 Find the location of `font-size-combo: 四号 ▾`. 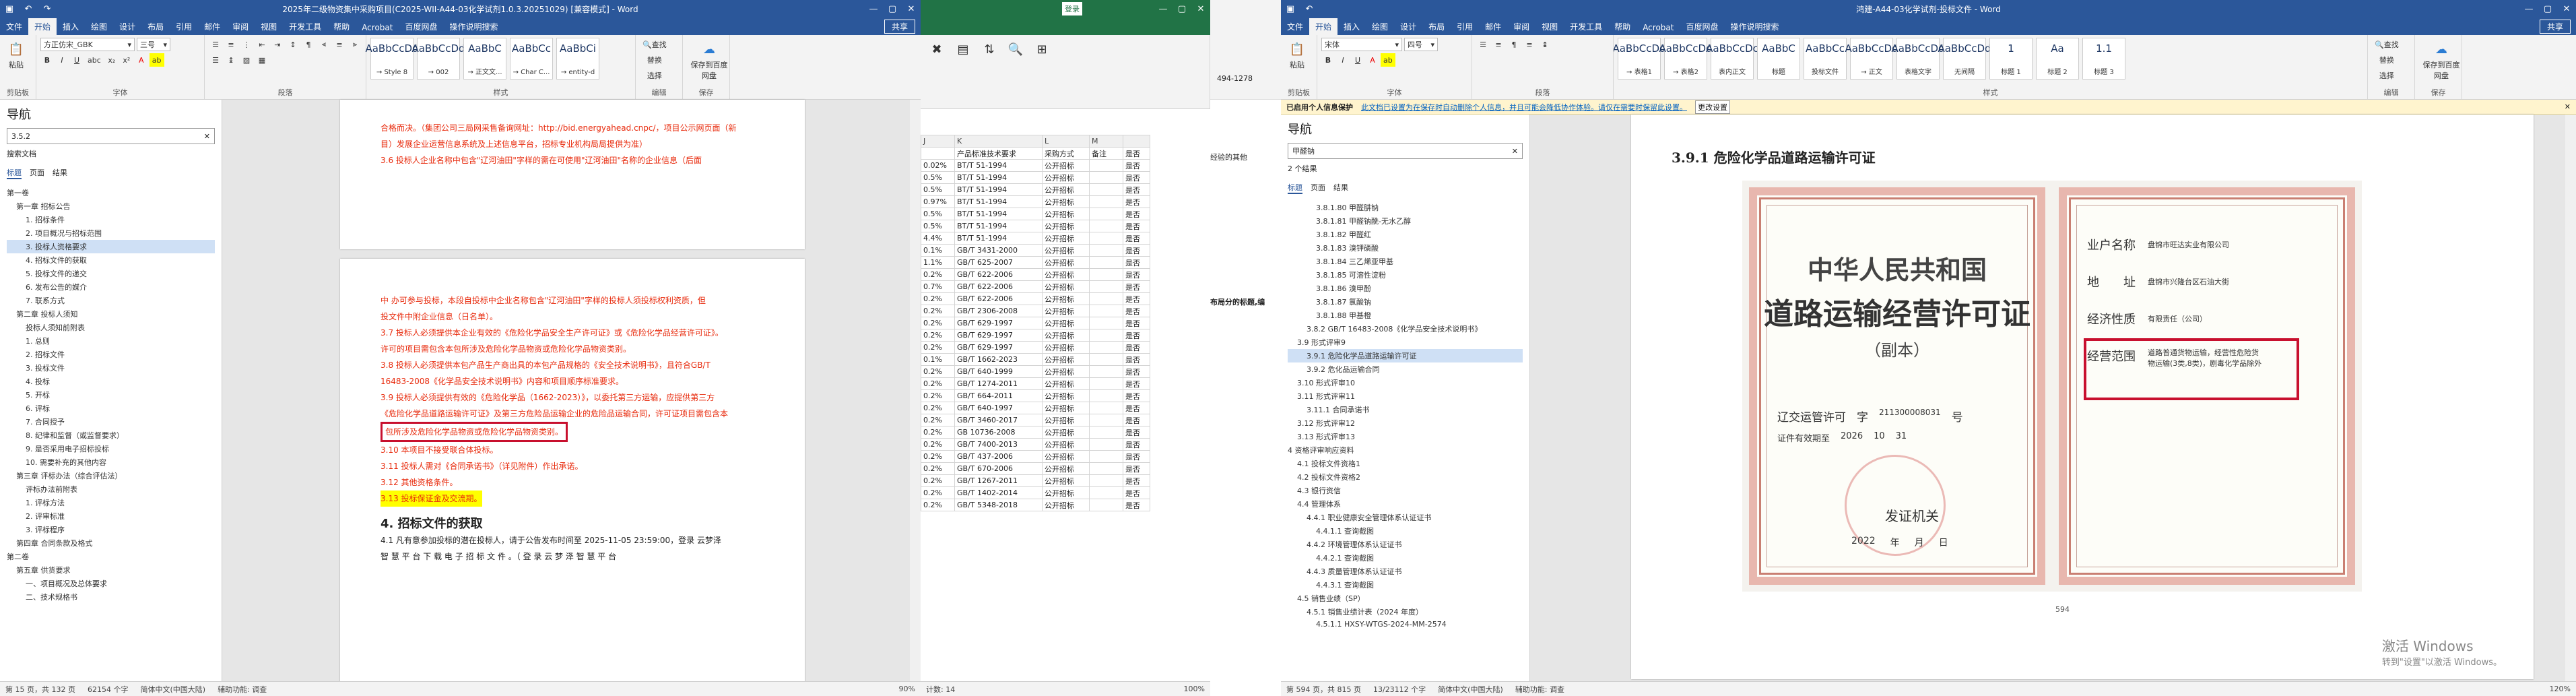

font-size-combo: 四号 ▾ is located at coordinates (1421, 44).